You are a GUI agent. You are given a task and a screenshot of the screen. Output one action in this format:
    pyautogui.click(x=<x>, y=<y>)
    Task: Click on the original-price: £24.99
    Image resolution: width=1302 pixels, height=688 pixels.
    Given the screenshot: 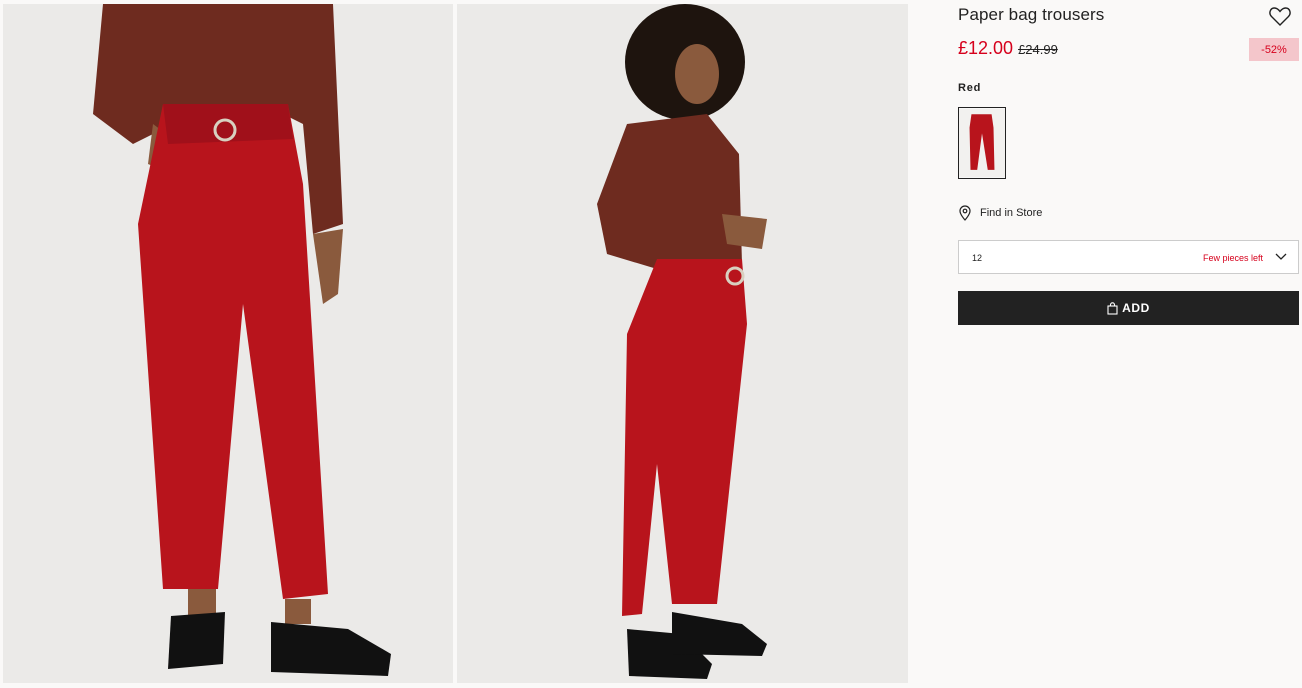 What is the action you would take?
    pyautogui.click(x=1038, y=49)
    